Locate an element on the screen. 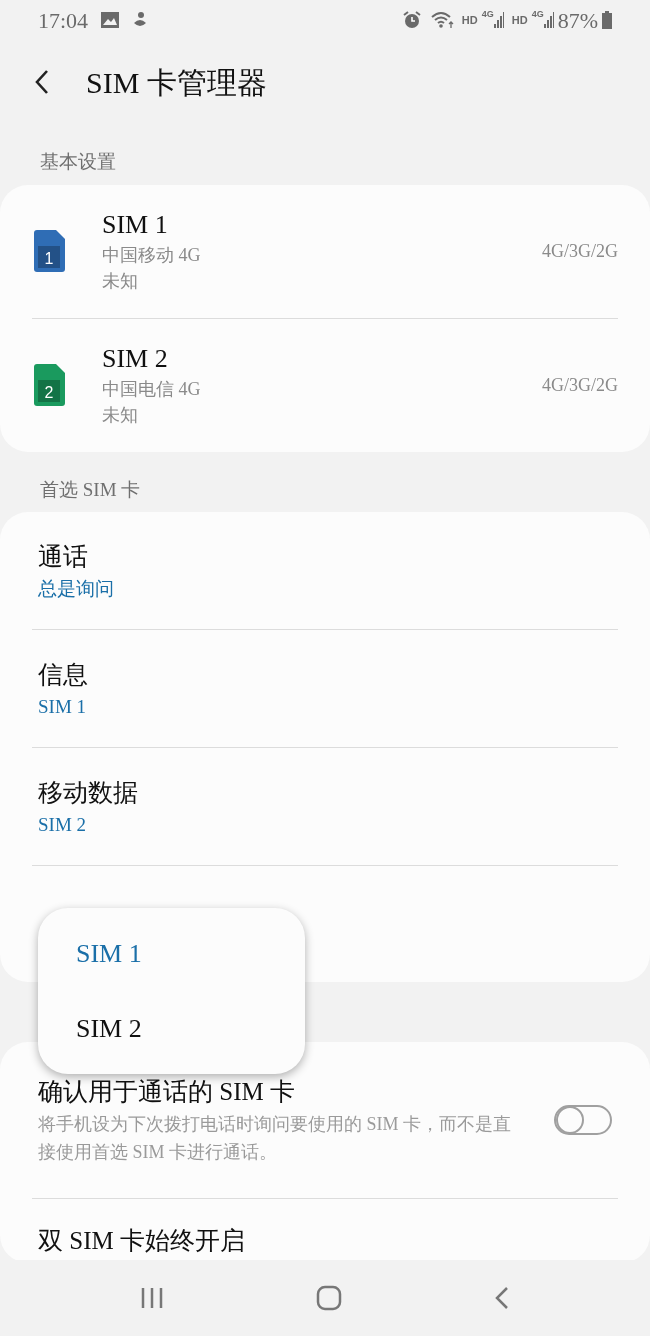  switch-row: 双 SIM 卡始终开启 is located at coordinates (325, 1231).